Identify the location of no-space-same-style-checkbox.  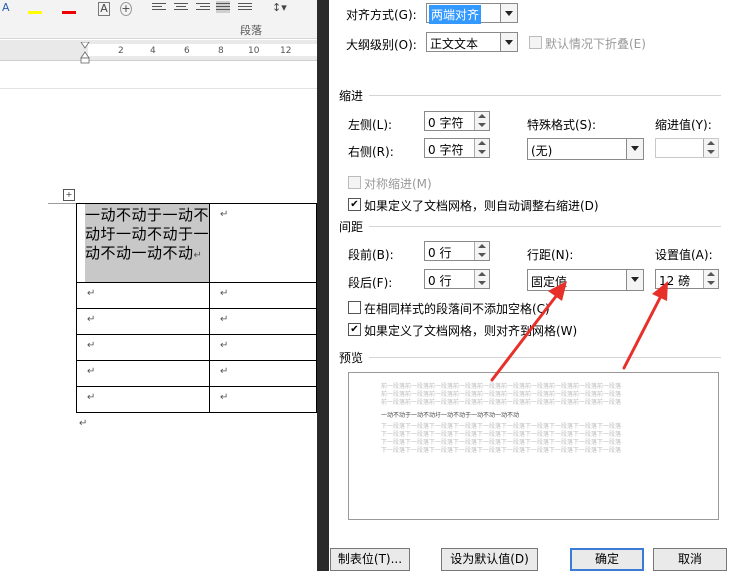
(354, 307).